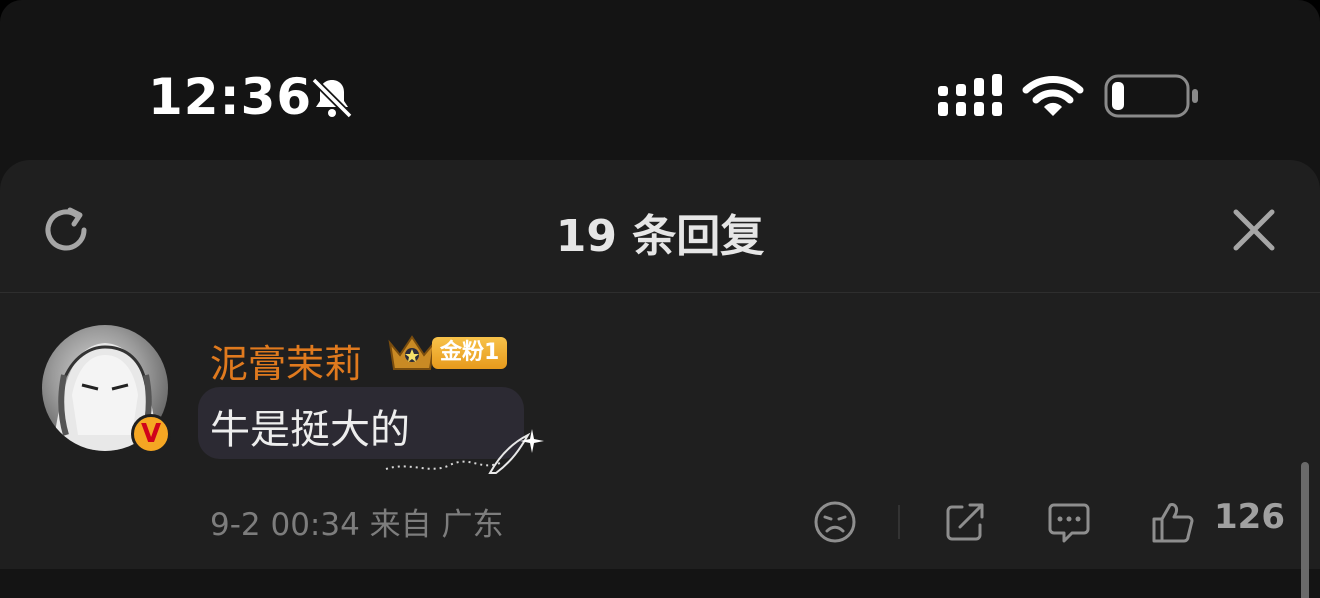 The width and height of the screenshot is (1320, 598). I want to click on bell-slash-icon, so click(332, 98).